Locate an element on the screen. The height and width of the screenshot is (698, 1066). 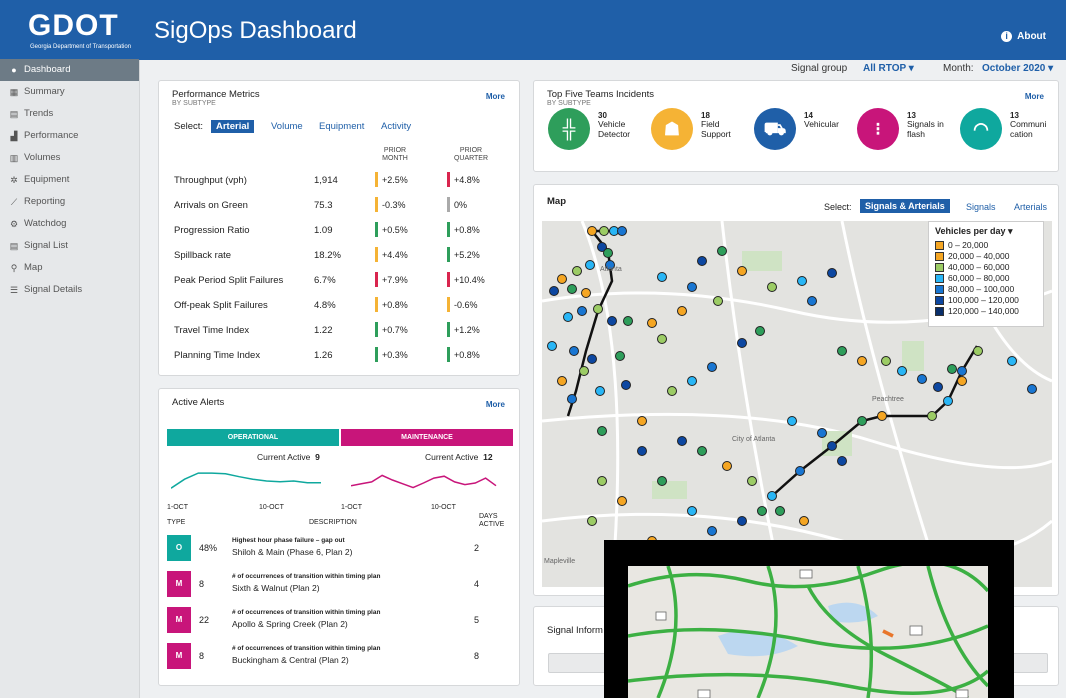
sidebar-item-dashboard: ● Dashboard is located at coordinates (69, 70).